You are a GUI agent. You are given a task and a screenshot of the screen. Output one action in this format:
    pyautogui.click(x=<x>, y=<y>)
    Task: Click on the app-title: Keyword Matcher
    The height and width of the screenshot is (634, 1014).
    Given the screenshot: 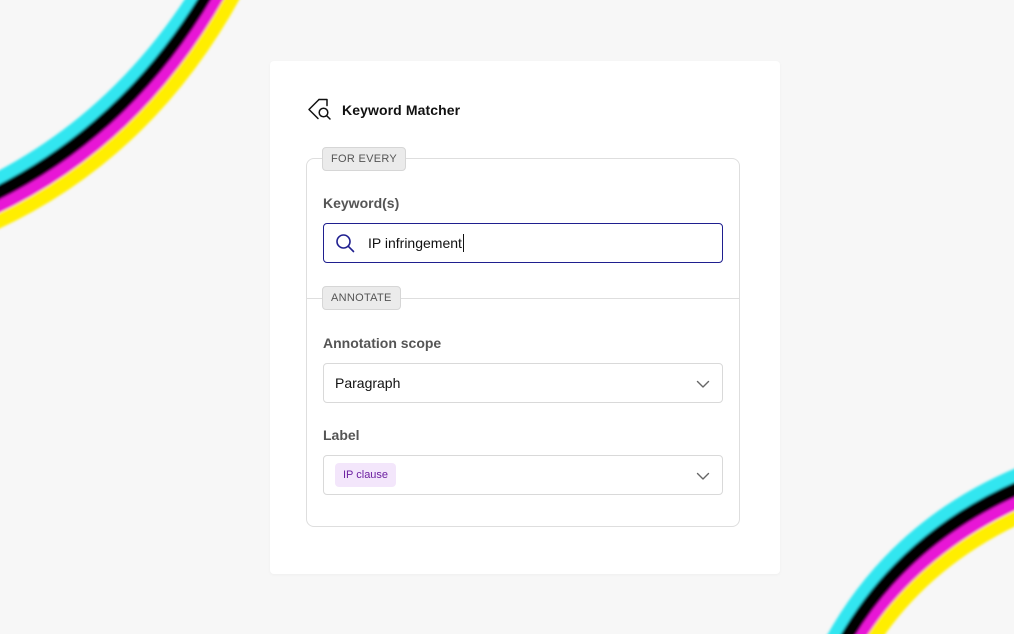 What is the action you would take?
    pyautogui.click(x=401, y=110)
    